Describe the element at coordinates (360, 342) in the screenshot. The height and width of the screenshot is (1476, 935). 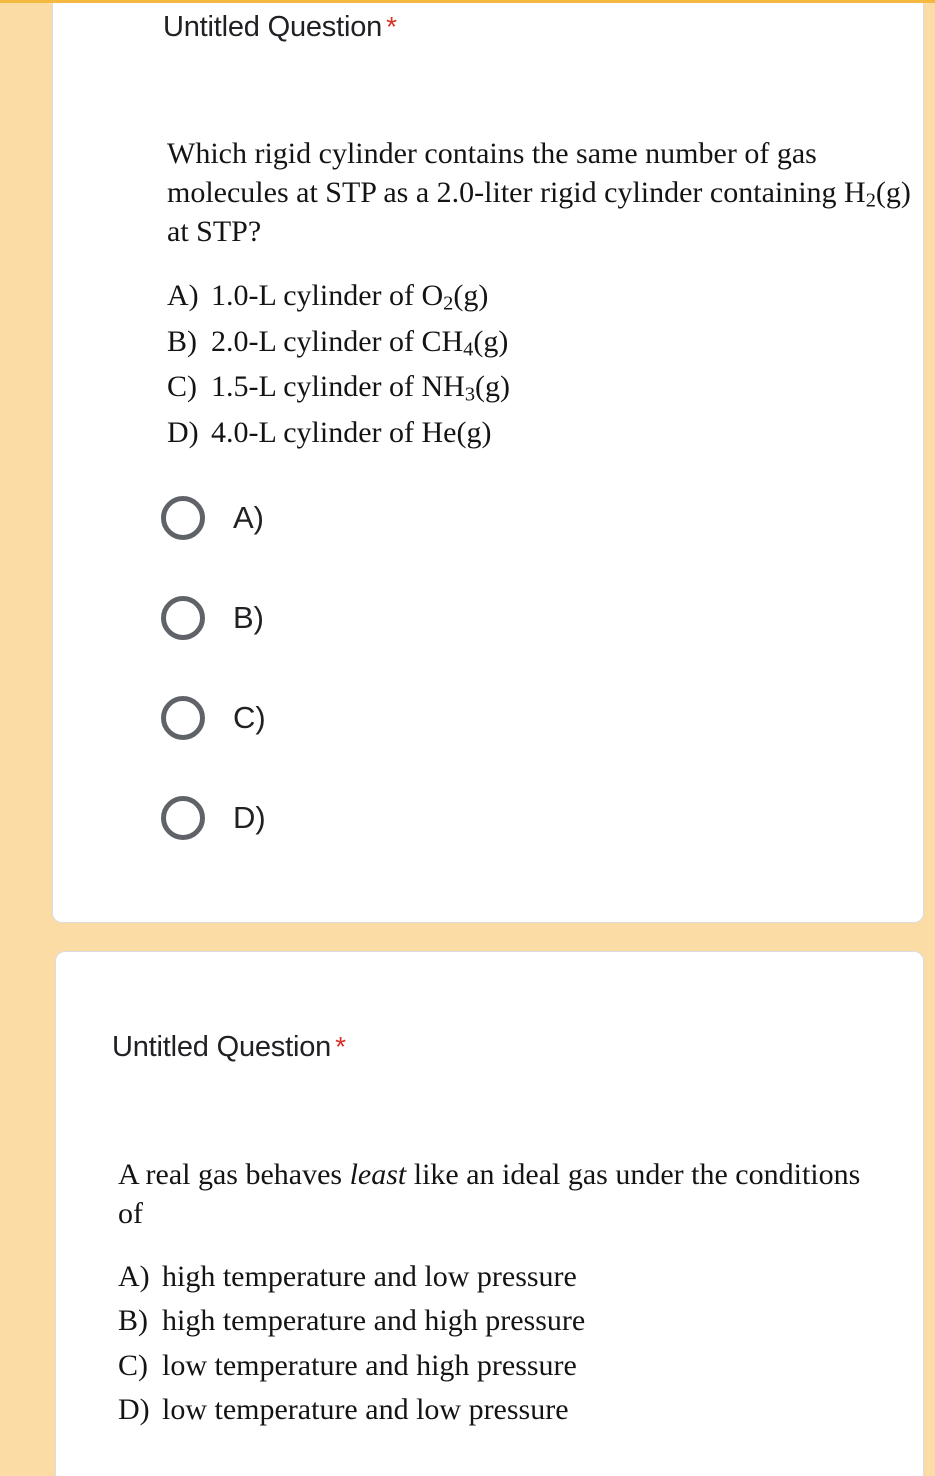
I see `image-option-text: 2.0-L cylinder of CH4(g)` at that location.